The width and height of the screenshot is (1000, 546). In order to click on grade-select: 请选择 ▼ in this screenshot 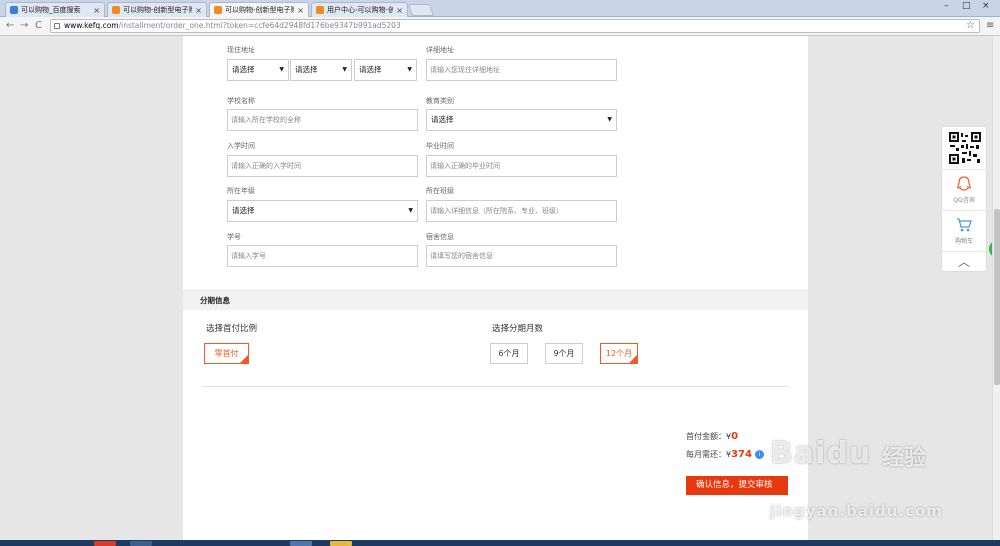, I will do `click(322, 211)`.